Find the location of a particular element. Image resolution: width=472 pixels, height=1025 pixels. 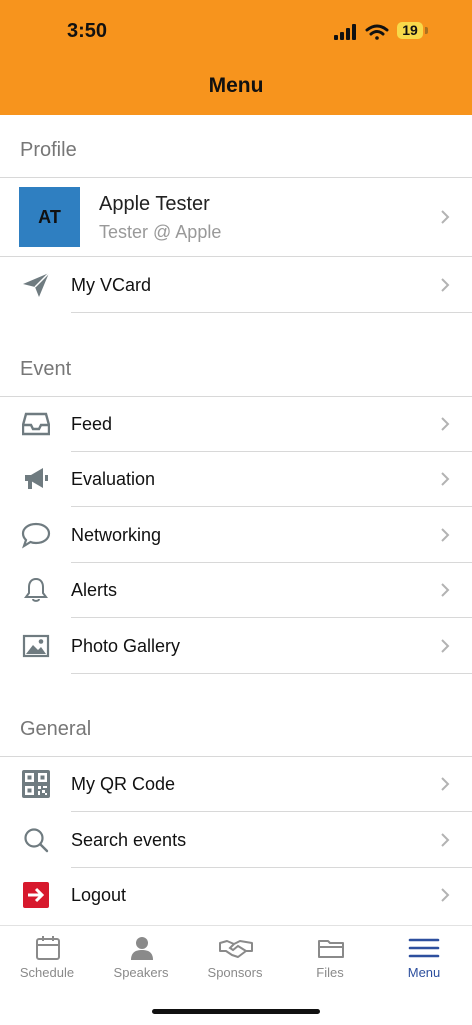

avatar: AT is located at coordinates (49, 217).